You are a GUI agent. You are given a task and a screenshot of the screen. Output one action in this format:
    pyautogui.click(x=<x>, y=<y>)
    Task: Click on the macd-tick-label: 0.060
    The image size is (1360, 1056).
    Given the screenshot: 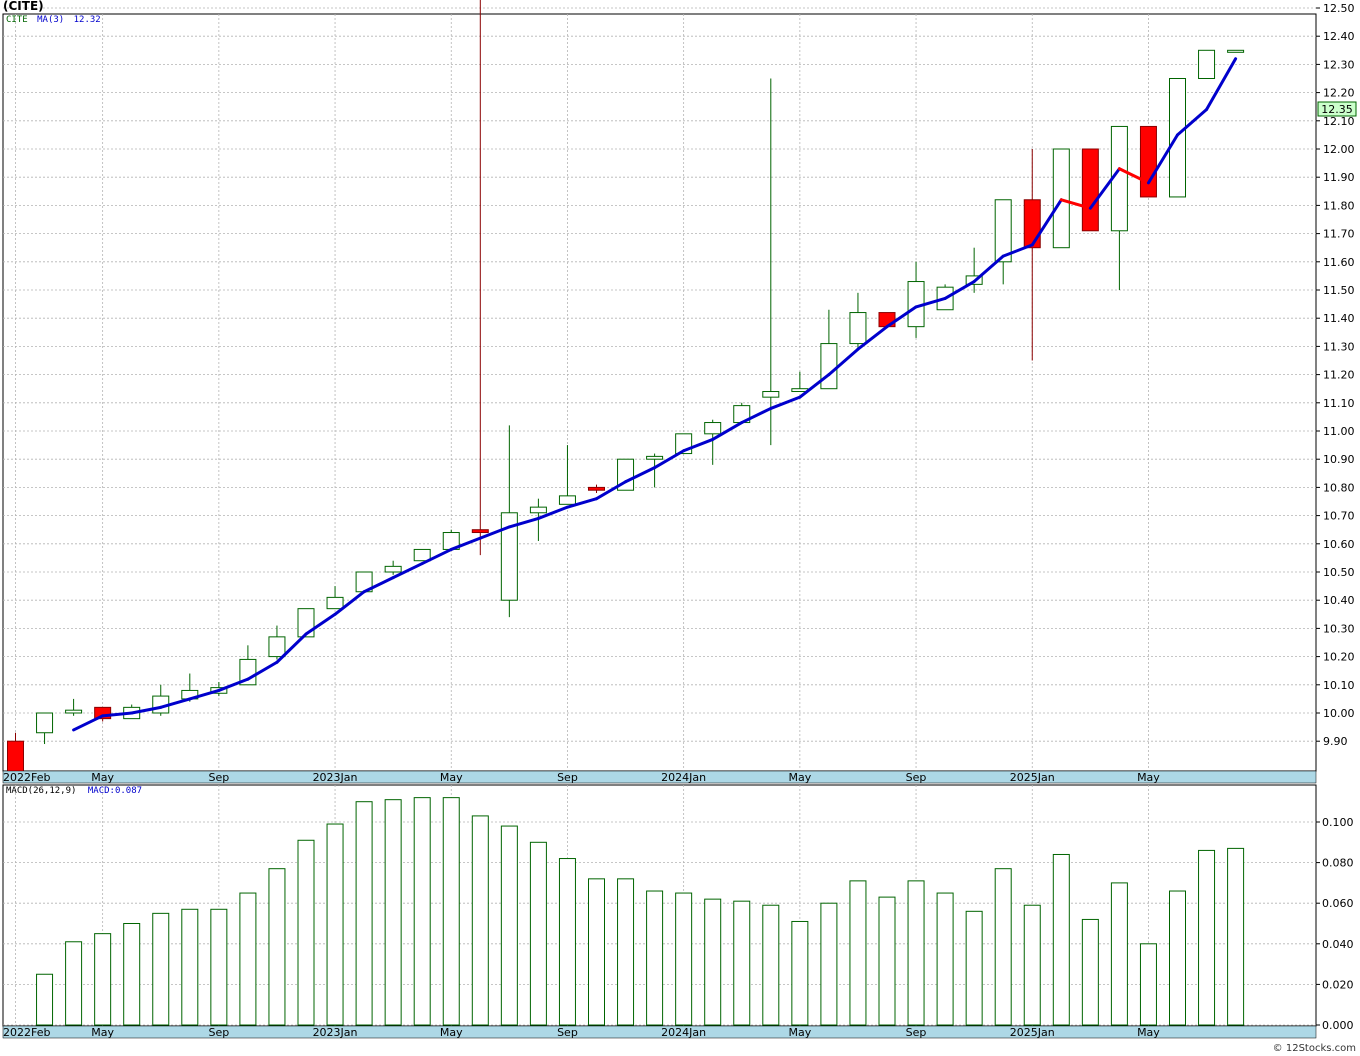 What is the action you would take?
    pyautogui.click(x=1338, y=903)
    